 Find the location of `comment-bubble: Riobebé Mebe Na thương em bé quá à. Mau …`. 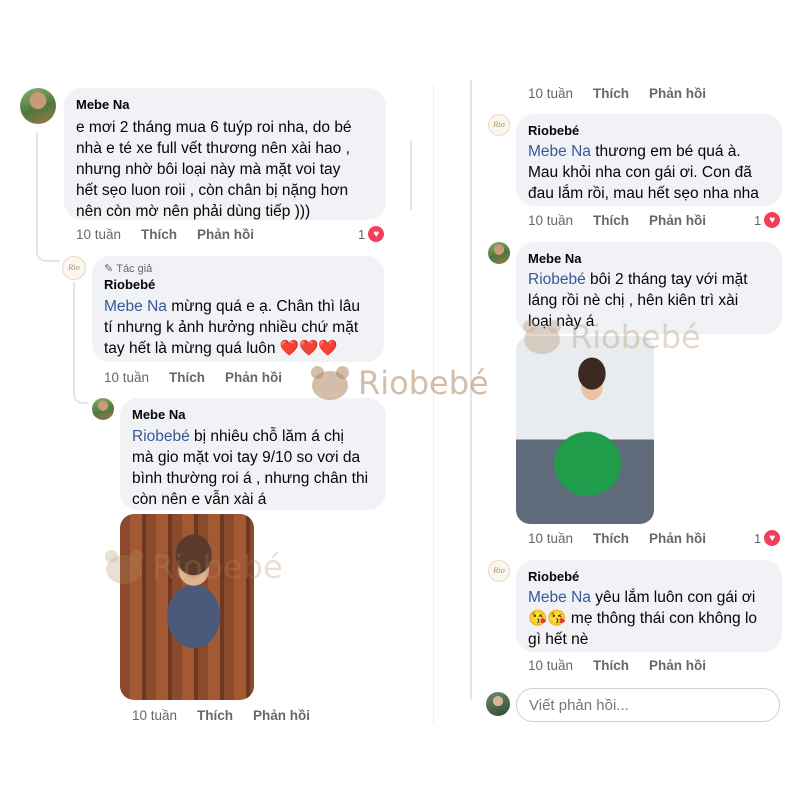

comment-bubble: Riobebé Mebe Na thương em bé quá à. Mau … is located at coordinates (649, 160).